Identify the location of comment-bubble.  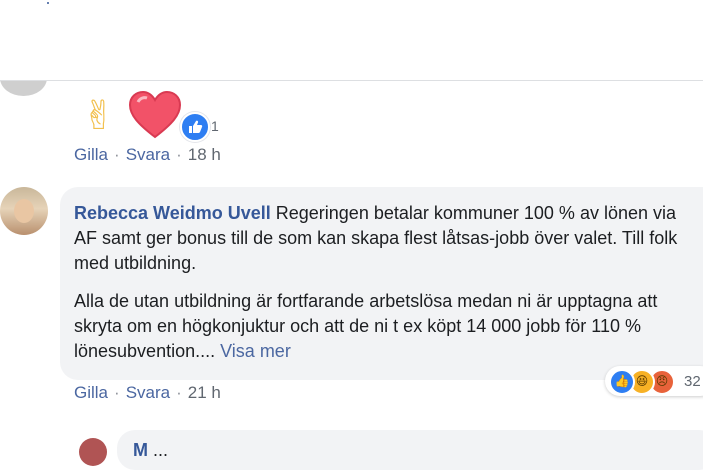
(410, 450).